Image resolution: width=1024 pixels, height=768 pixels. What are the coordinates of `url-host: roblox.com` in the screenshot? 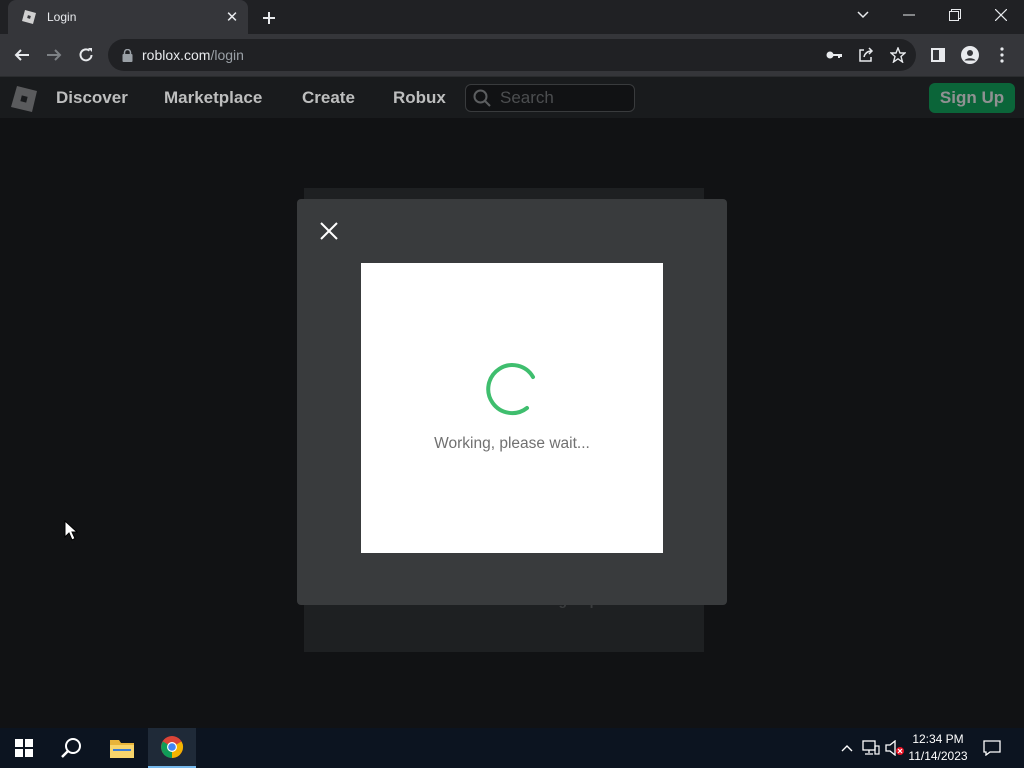 It's located at (176, 55).